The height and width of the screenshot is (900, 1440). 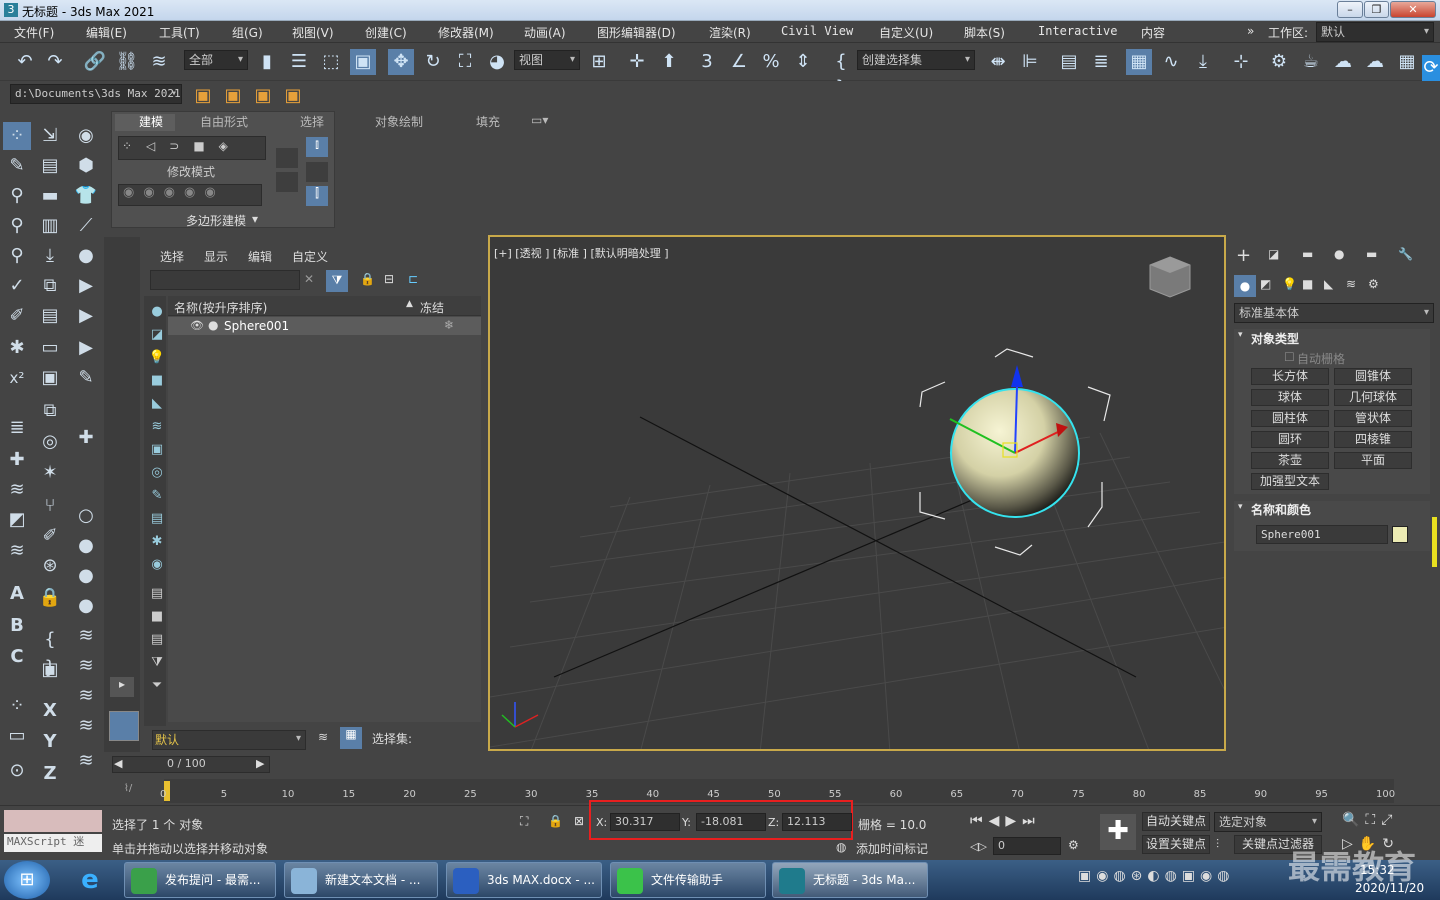 What do you see at coordinates (1101, 62) in the screenshot?
I see `layer-explorer-icon: ≣` at bounding box center [1101, 62].